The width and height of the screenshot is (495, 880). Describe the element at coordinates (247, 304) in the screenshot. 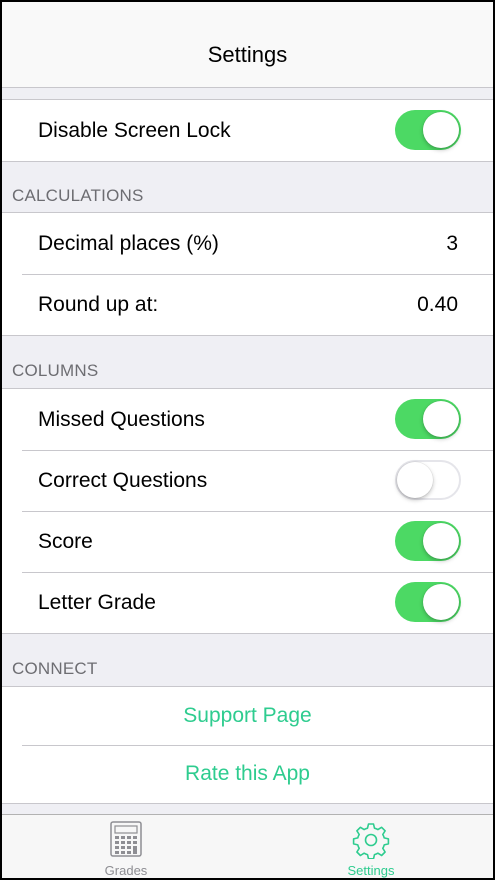

I see `round-up-row: Round up at: 0.40` at that location.